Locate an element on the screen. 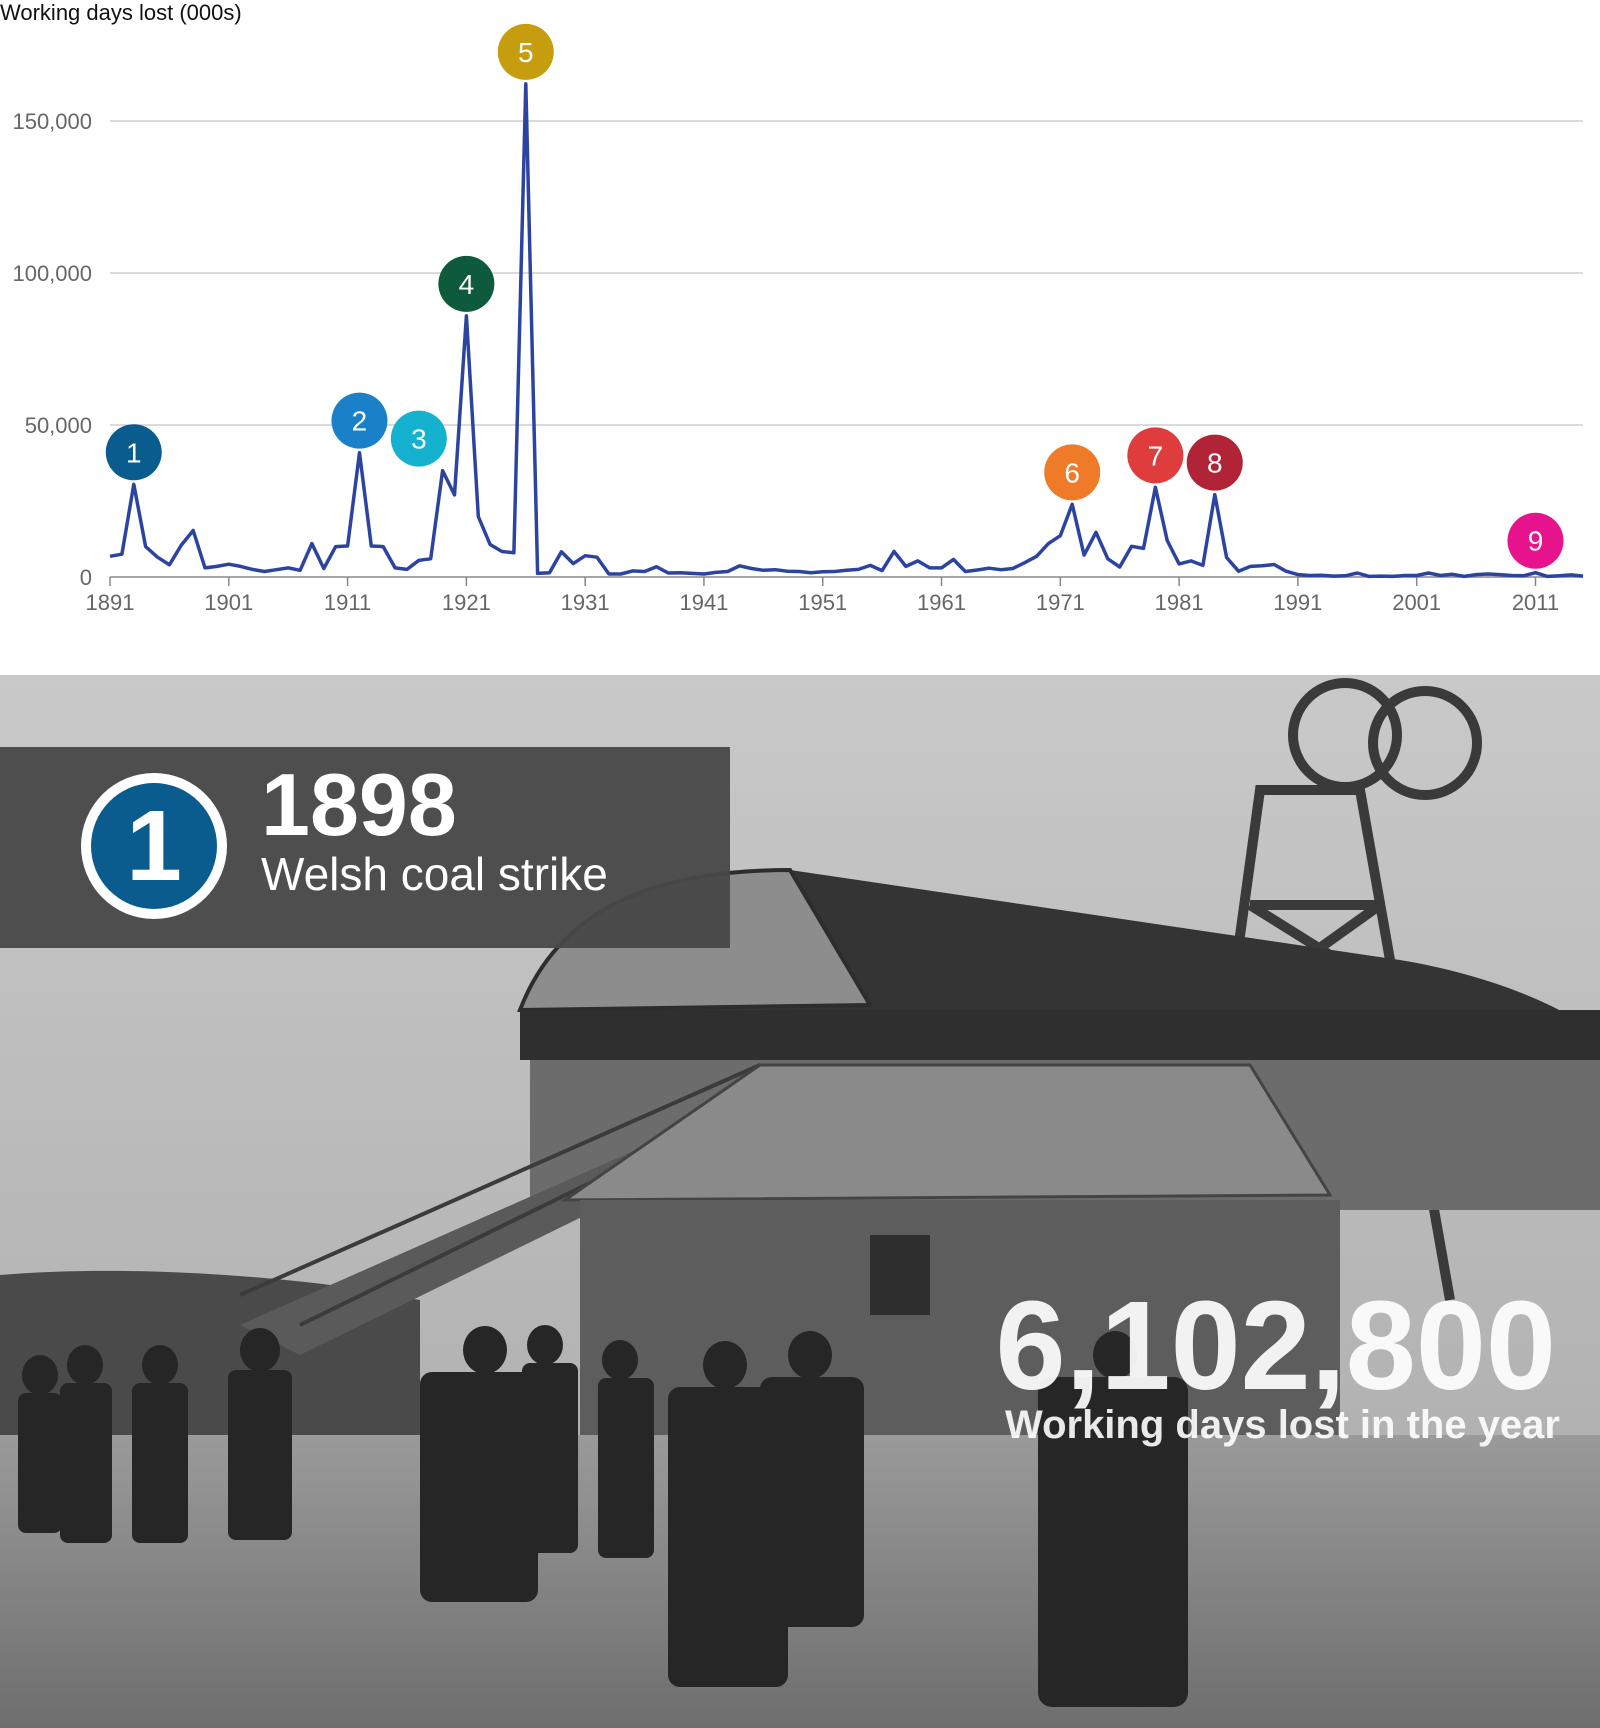 Image resolution: width=1600 pixels, height=1728 pixels. event-marker-7: 7 is located at coordinates (1155, 455).